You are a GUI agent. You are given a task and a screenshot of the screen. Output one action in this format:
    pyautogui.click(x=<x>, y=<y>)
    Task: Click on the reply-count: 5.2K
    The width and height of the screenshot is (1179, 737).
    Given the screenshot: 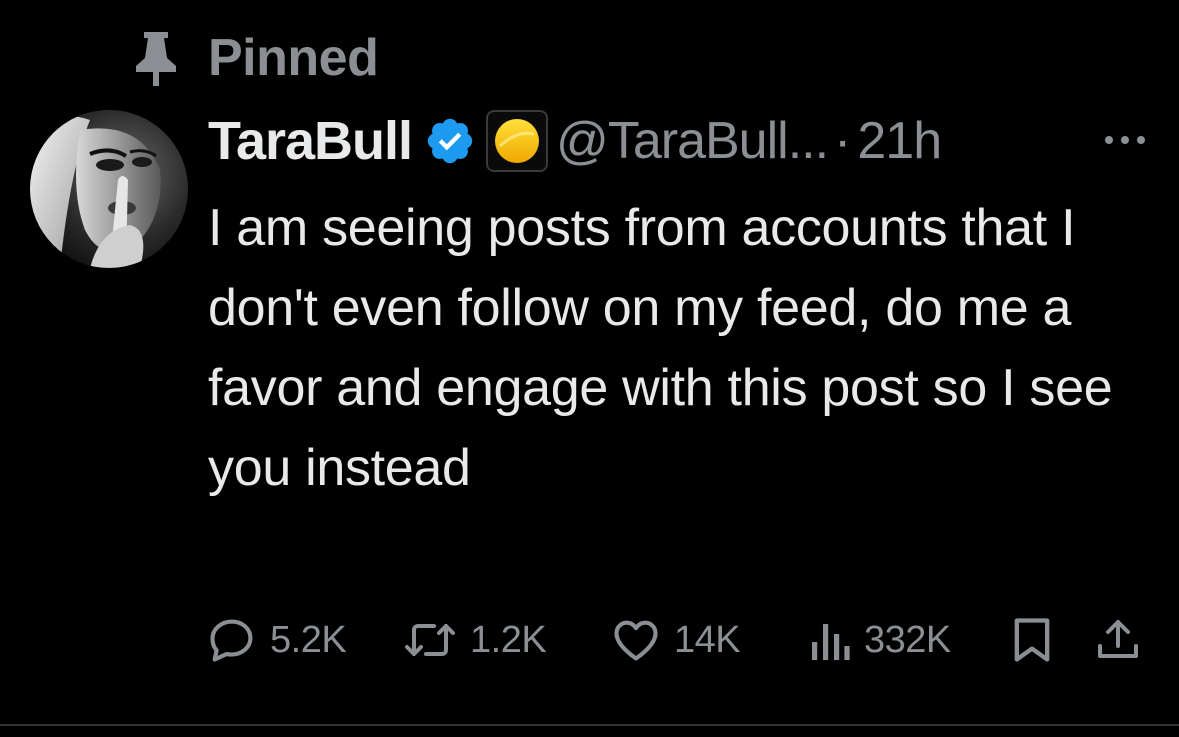 What is the action you would take?
    pyautogui.click(x=308, y=640)
    